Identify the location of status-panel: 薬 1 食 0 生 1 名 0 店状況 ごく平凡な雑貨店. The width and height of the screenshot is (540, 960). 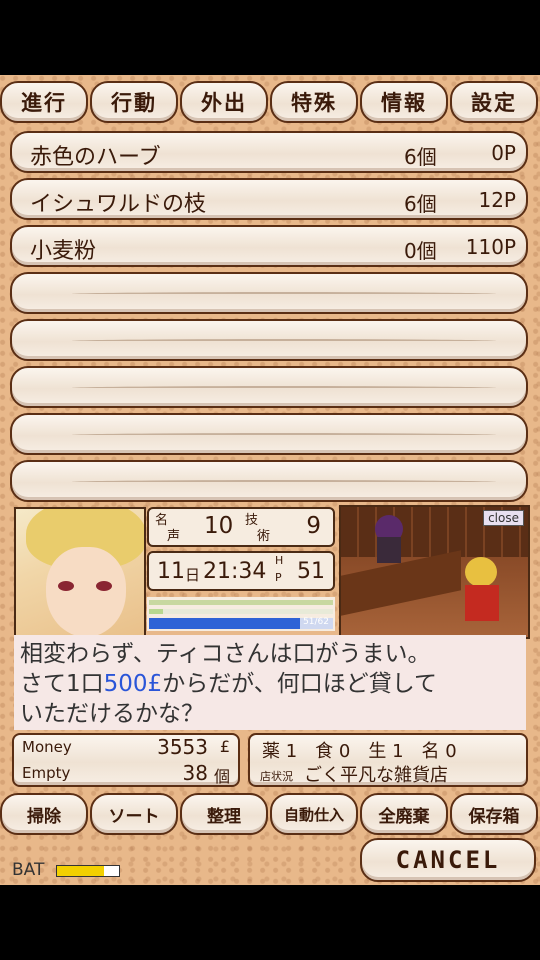
(388, 760).